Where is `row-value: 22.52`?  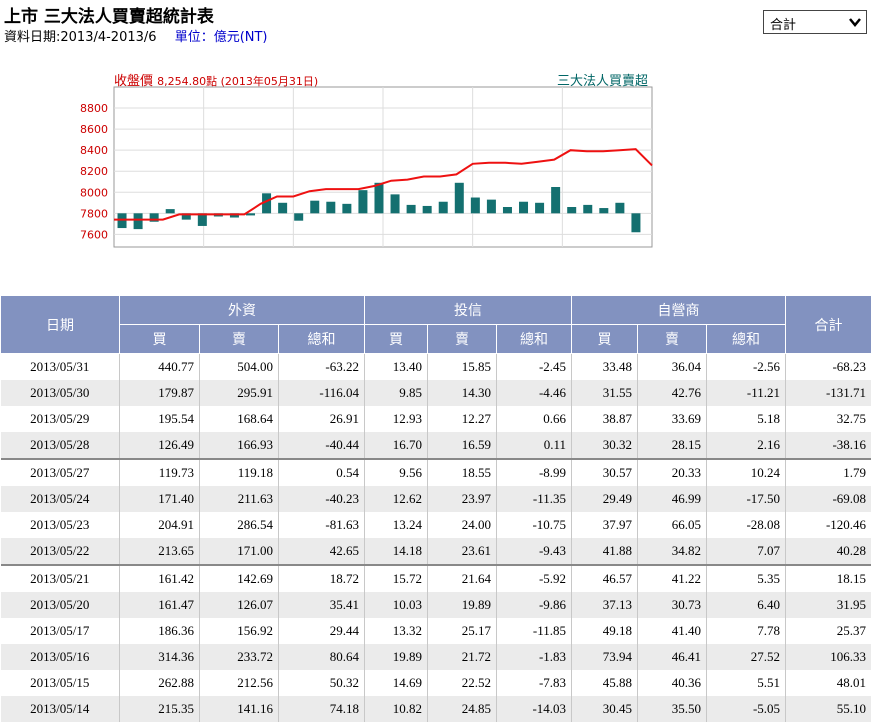
row-value: 22.52 is located at coordinates (462, 683).